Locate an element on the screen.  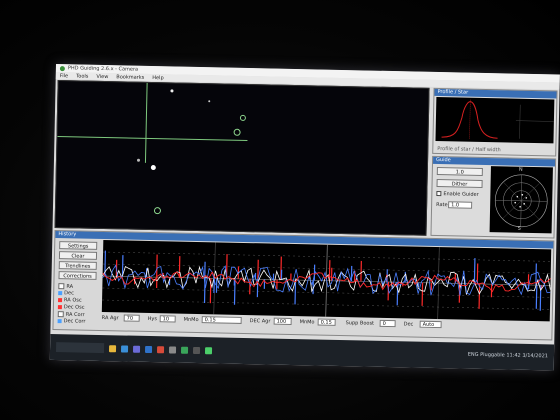
param-label: Supp Boost is located at coordinates (360, 323).